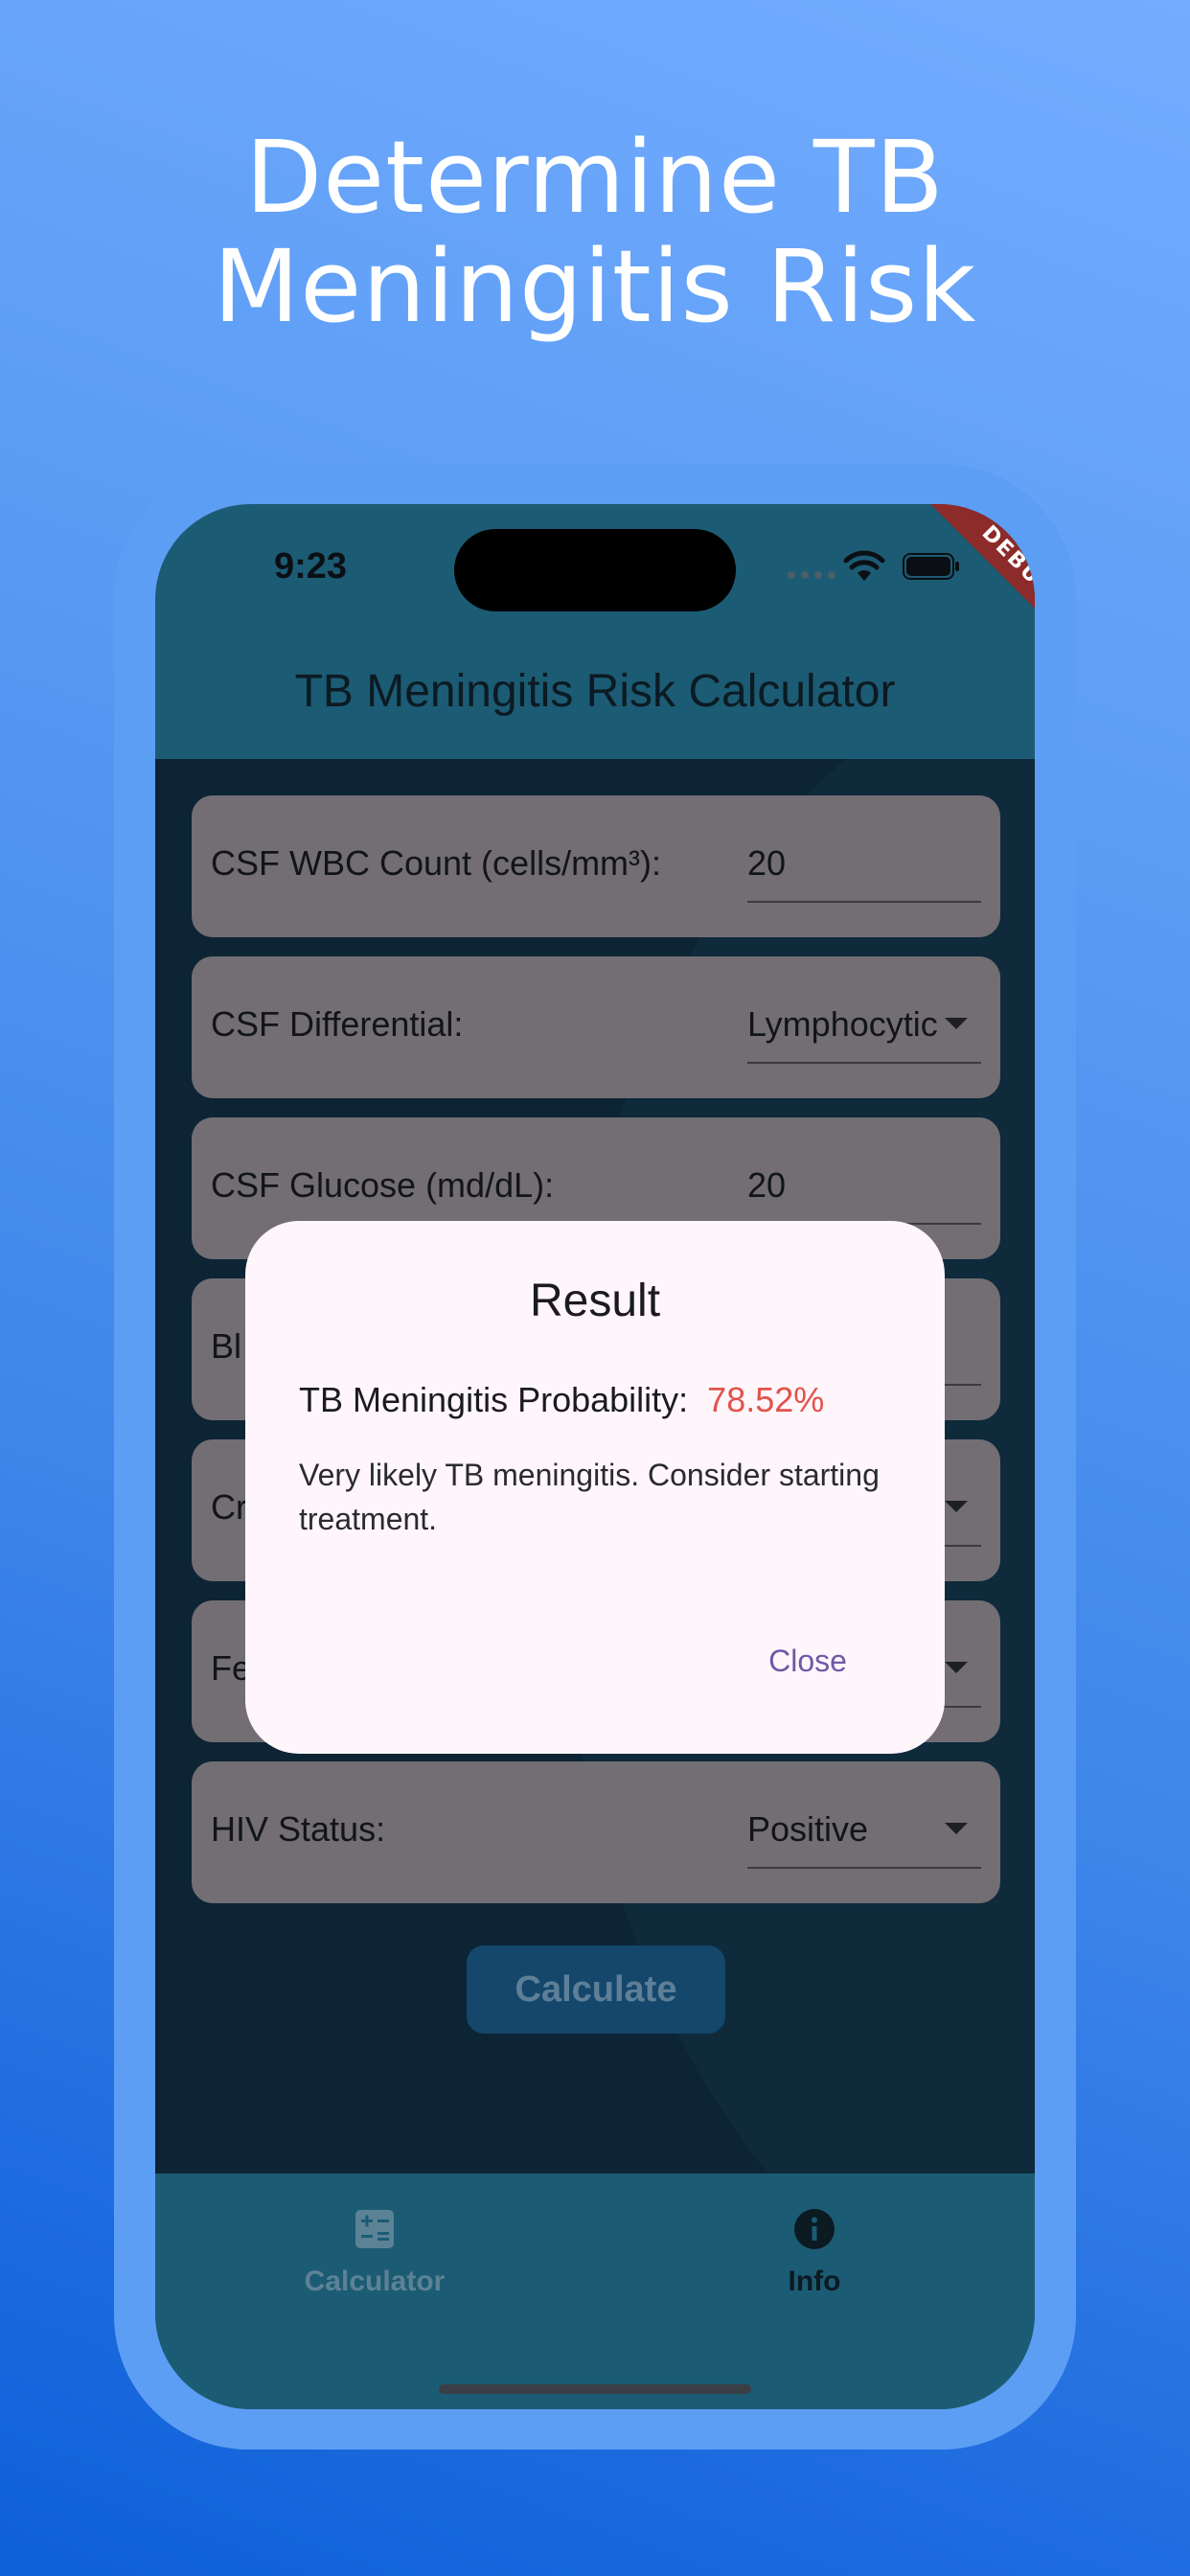  What do you see at coordinates (814, 2253) in the screenshot?
I see `nav-item-info: Info` at bounding box center [814, 2253].